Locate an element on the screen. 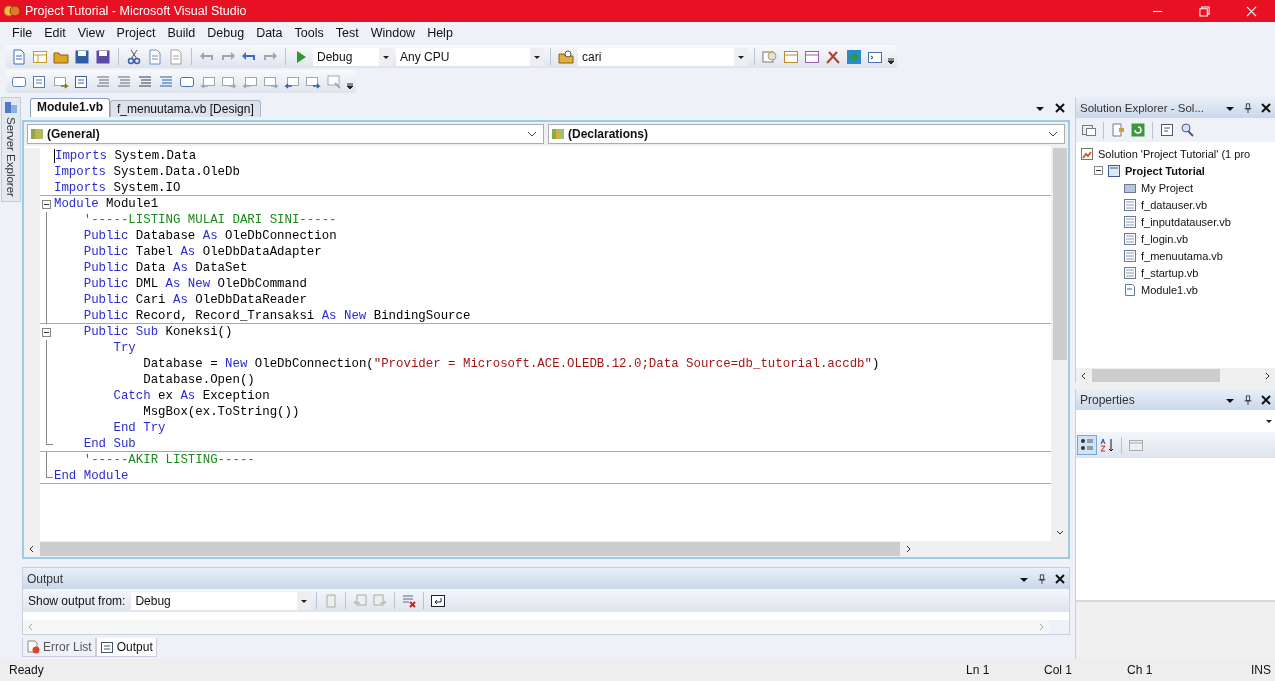 The image size is (1275, 681). code-line: Catch ex As Exception is located at coordinates (191, 396).